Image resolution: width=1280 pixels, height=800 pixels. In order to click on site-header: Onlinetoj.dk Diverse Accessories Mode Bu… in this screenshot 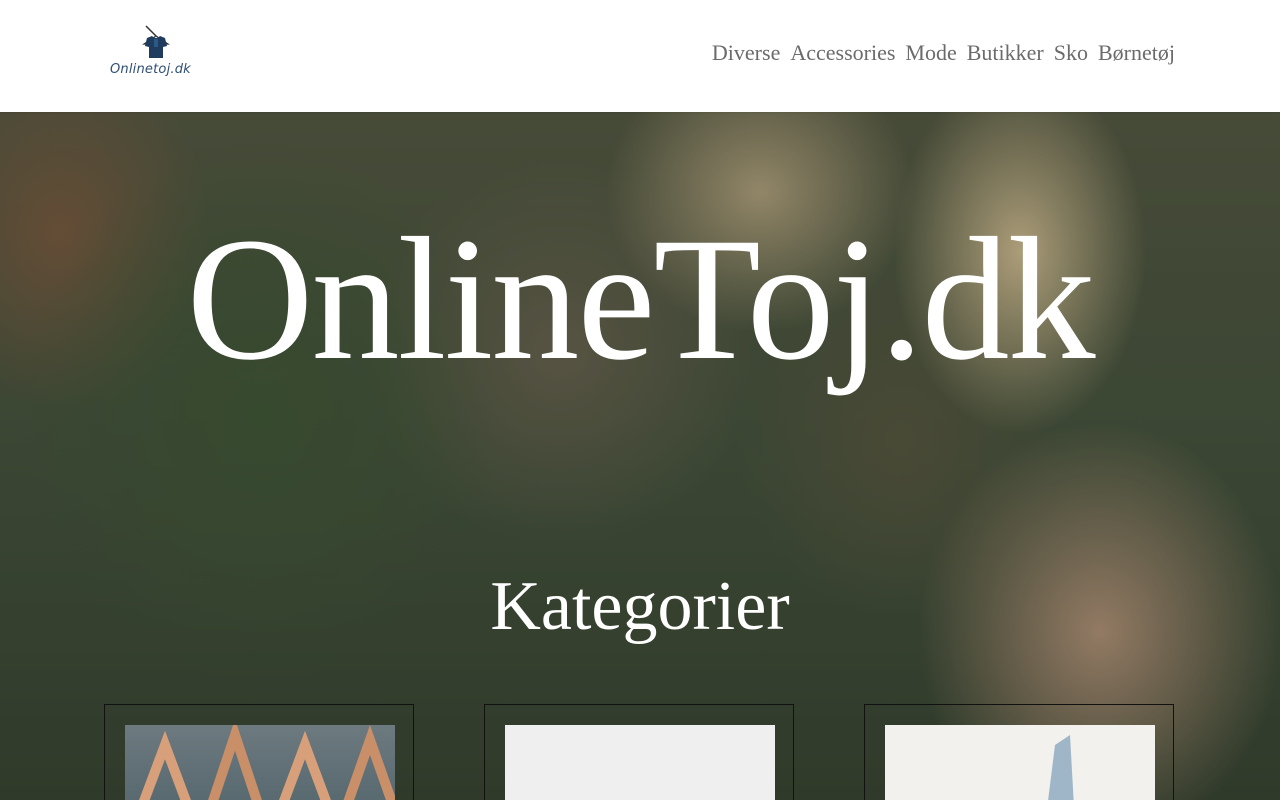, I will do `click(640, 56)`.